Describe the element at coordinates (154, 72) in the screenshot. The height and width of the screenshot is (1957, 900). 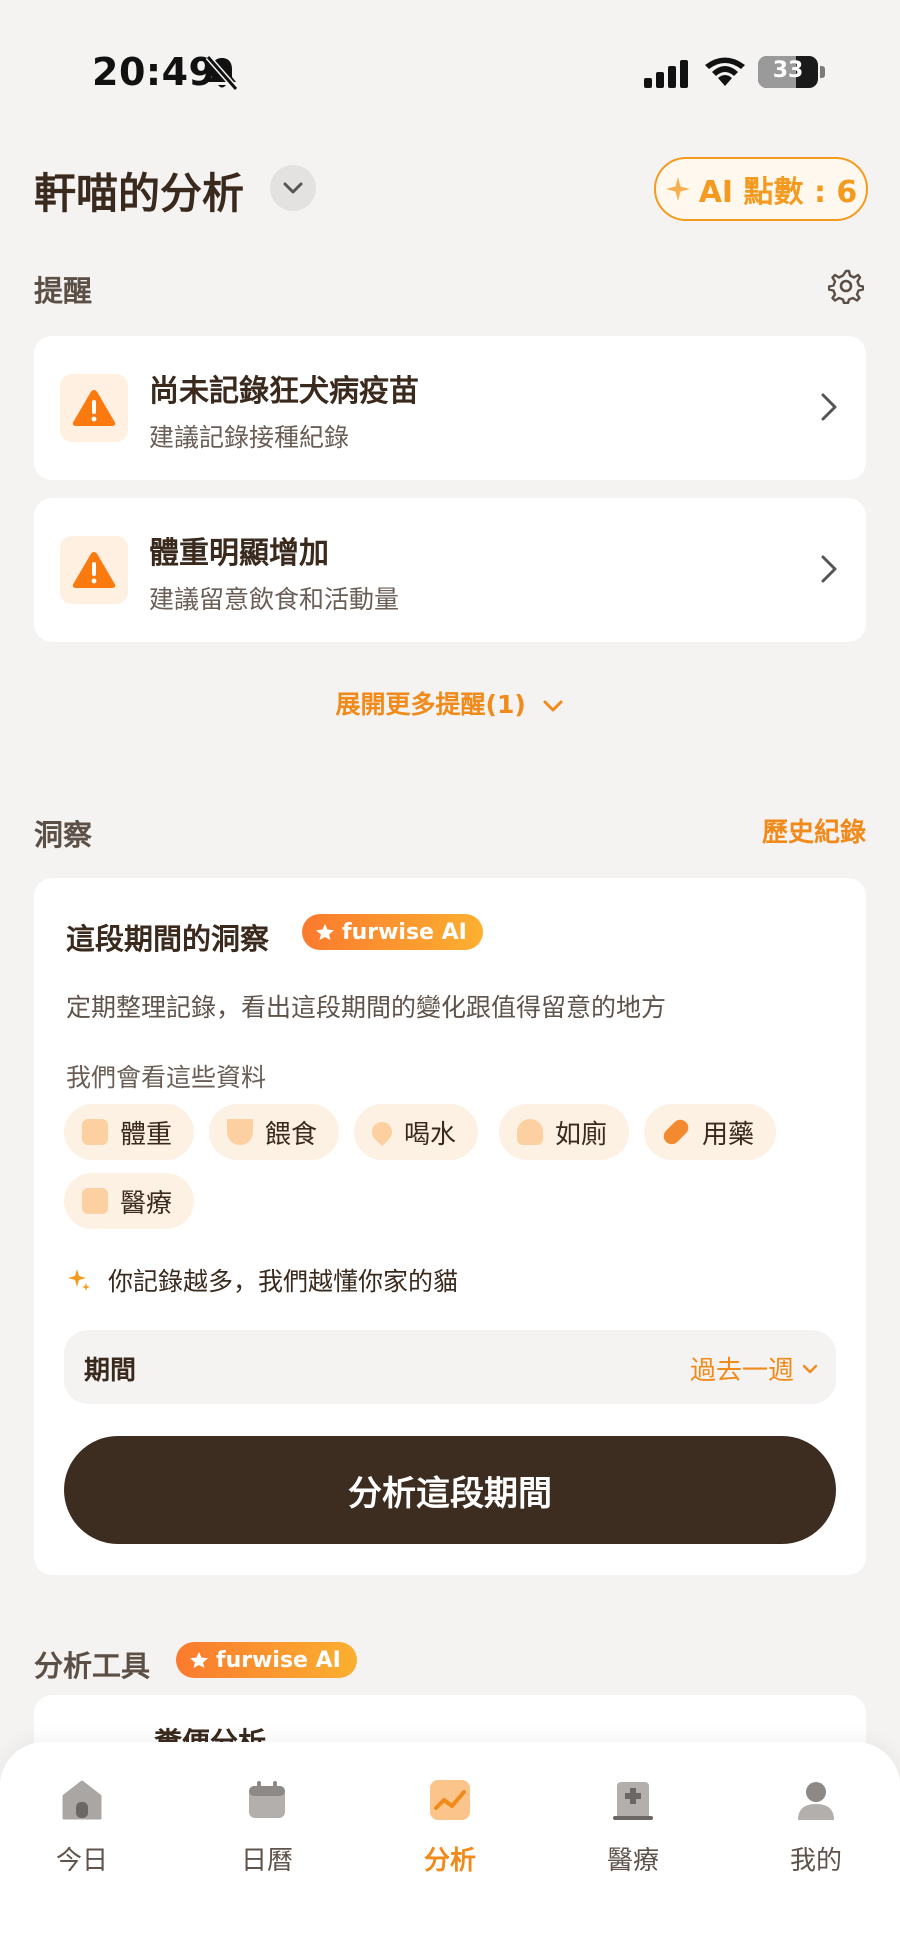
I see `status-time: 20:49` at that location.